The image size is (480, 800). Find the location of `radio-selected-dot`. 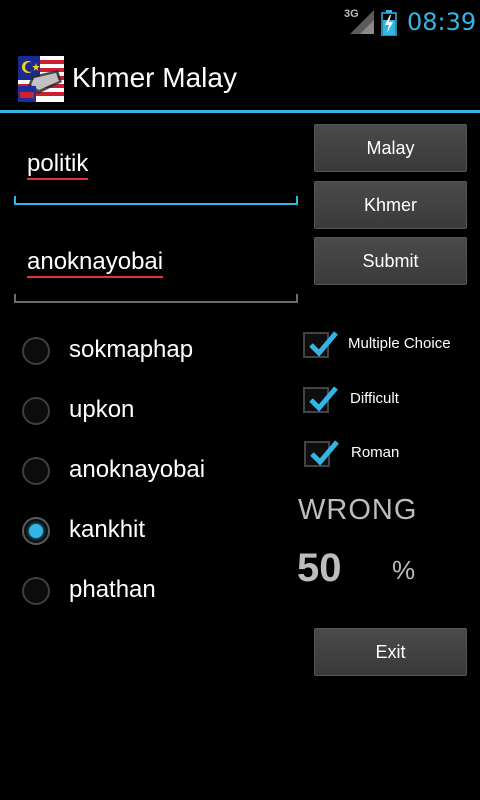

radio-selected-dot is located at coordinates (36, 531).